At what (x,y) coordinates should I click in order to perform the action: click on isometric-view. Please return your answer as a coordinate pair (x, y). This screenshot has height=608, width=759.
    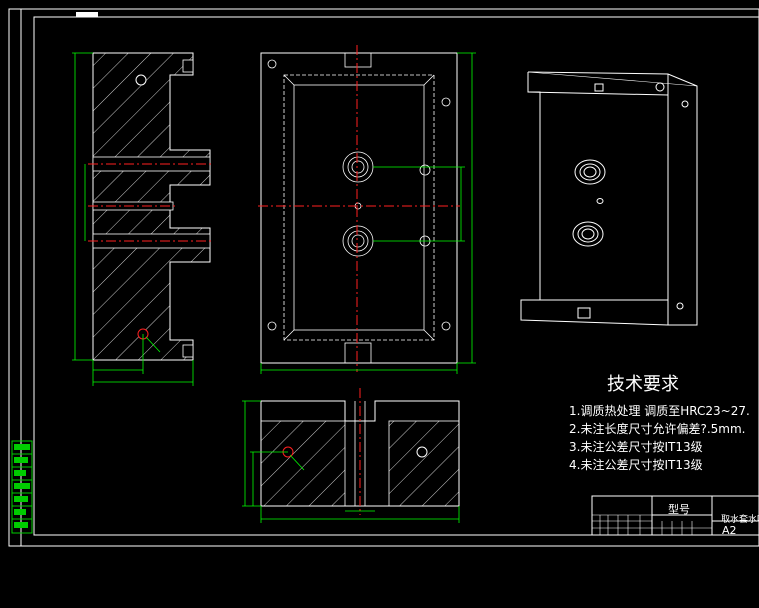
    Looking at the image, I should click on (609, 198).